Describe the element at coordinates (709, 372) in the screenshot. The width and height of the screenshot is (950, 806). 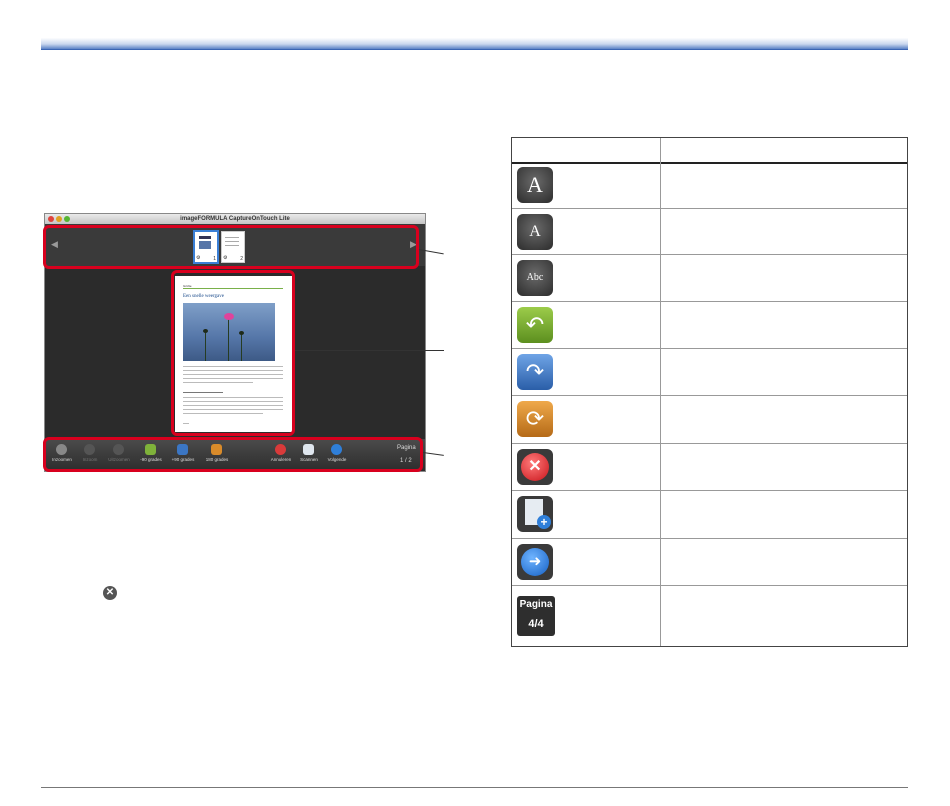
I see `table-row: ↷` at that location.